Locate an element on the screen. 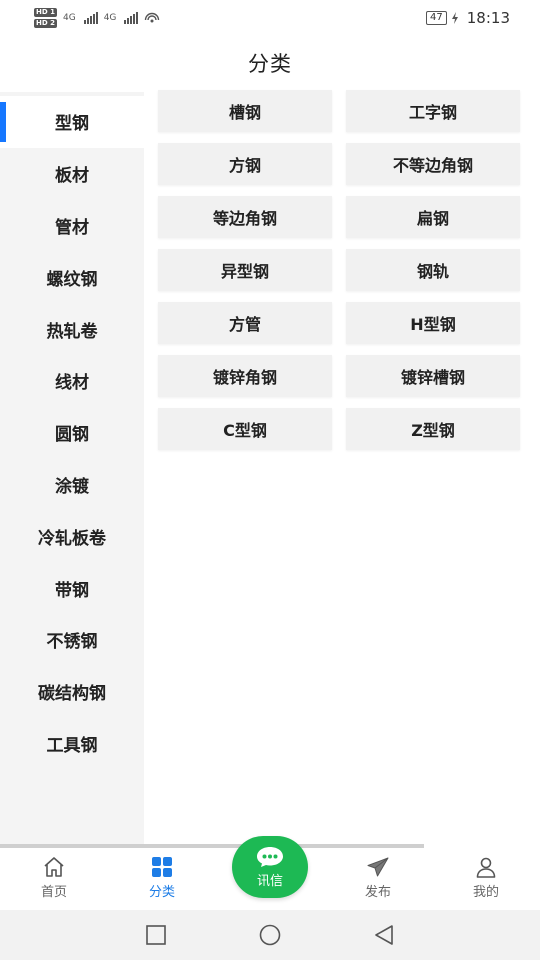 This screenshot has width=540, height=960. sidebar-item-label: 型钢 is located at coordinates (72, 124).